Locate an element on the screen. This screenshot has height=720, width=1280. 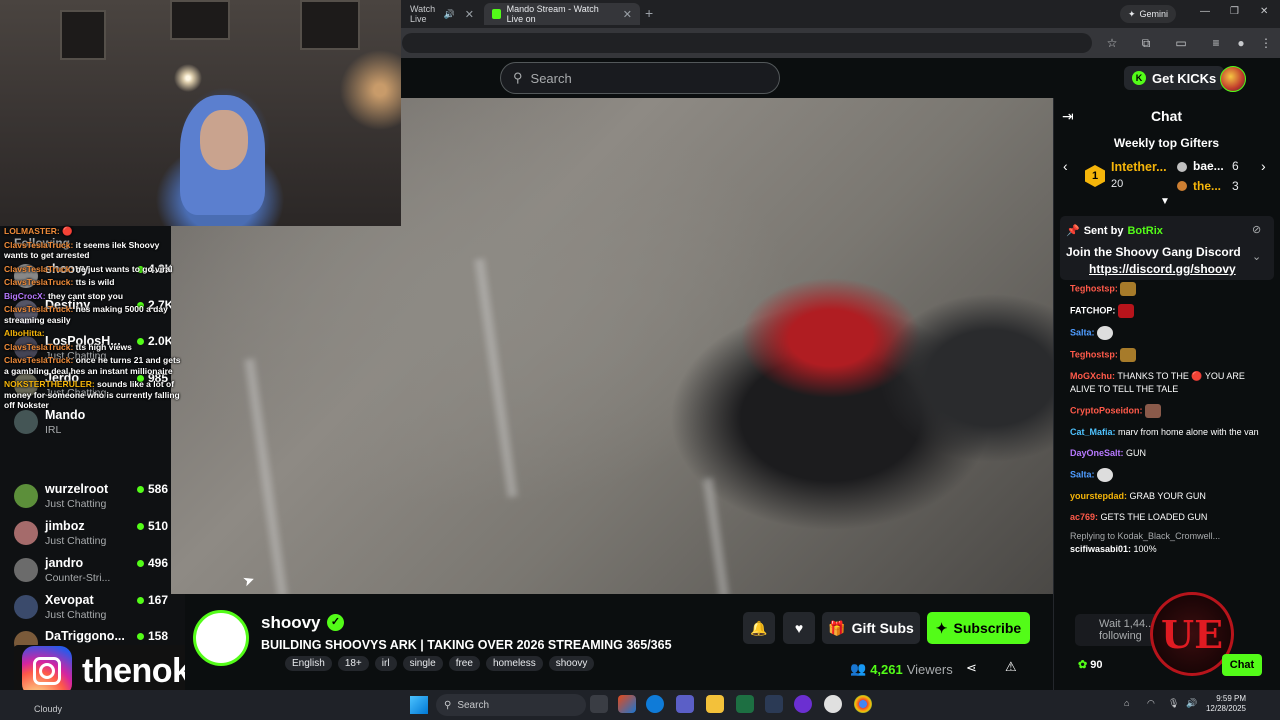
chevron-down-icon: ▼ is located at coordinates (1165, 201).